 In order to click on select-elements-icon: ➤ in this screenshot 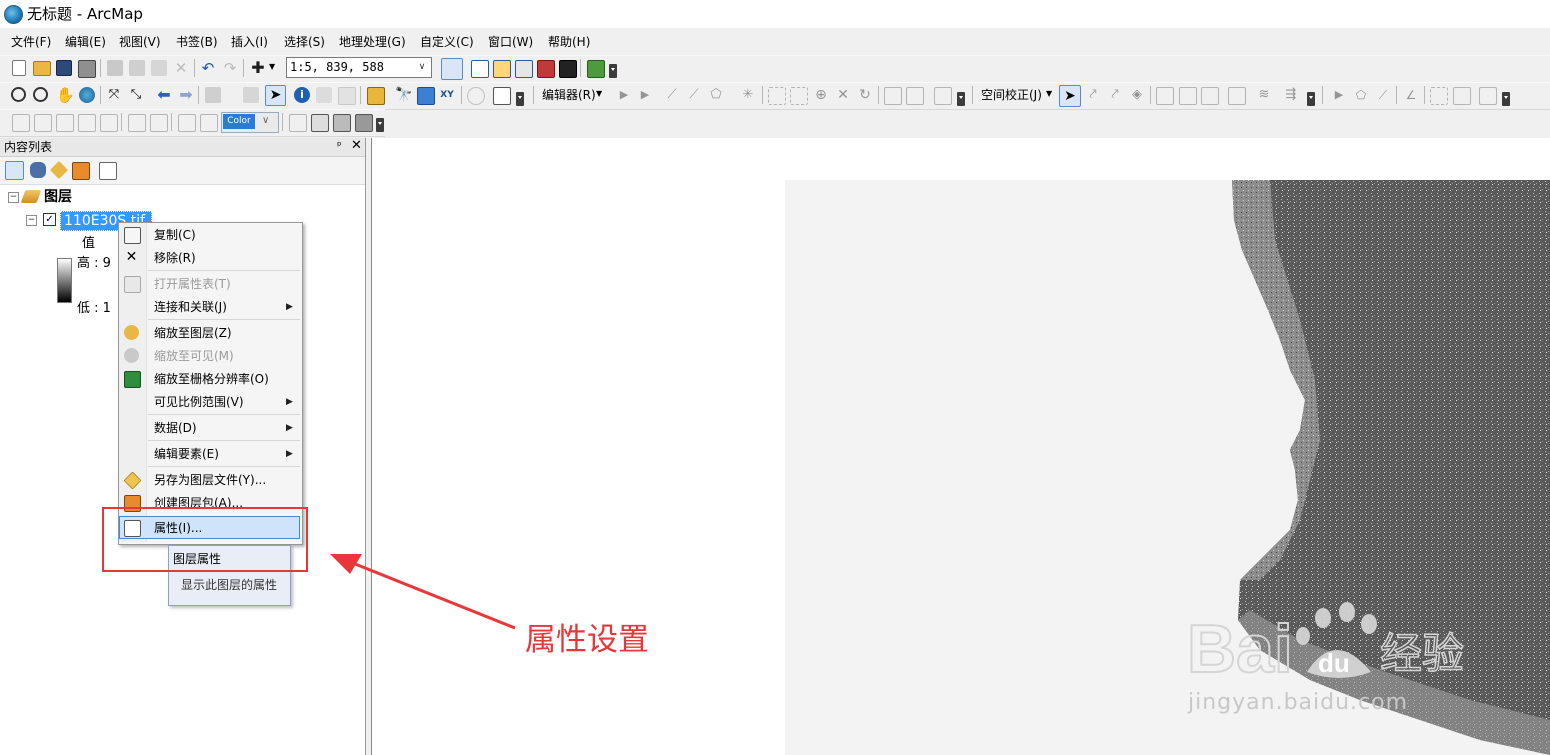, I will do `click(1070, 96)`.